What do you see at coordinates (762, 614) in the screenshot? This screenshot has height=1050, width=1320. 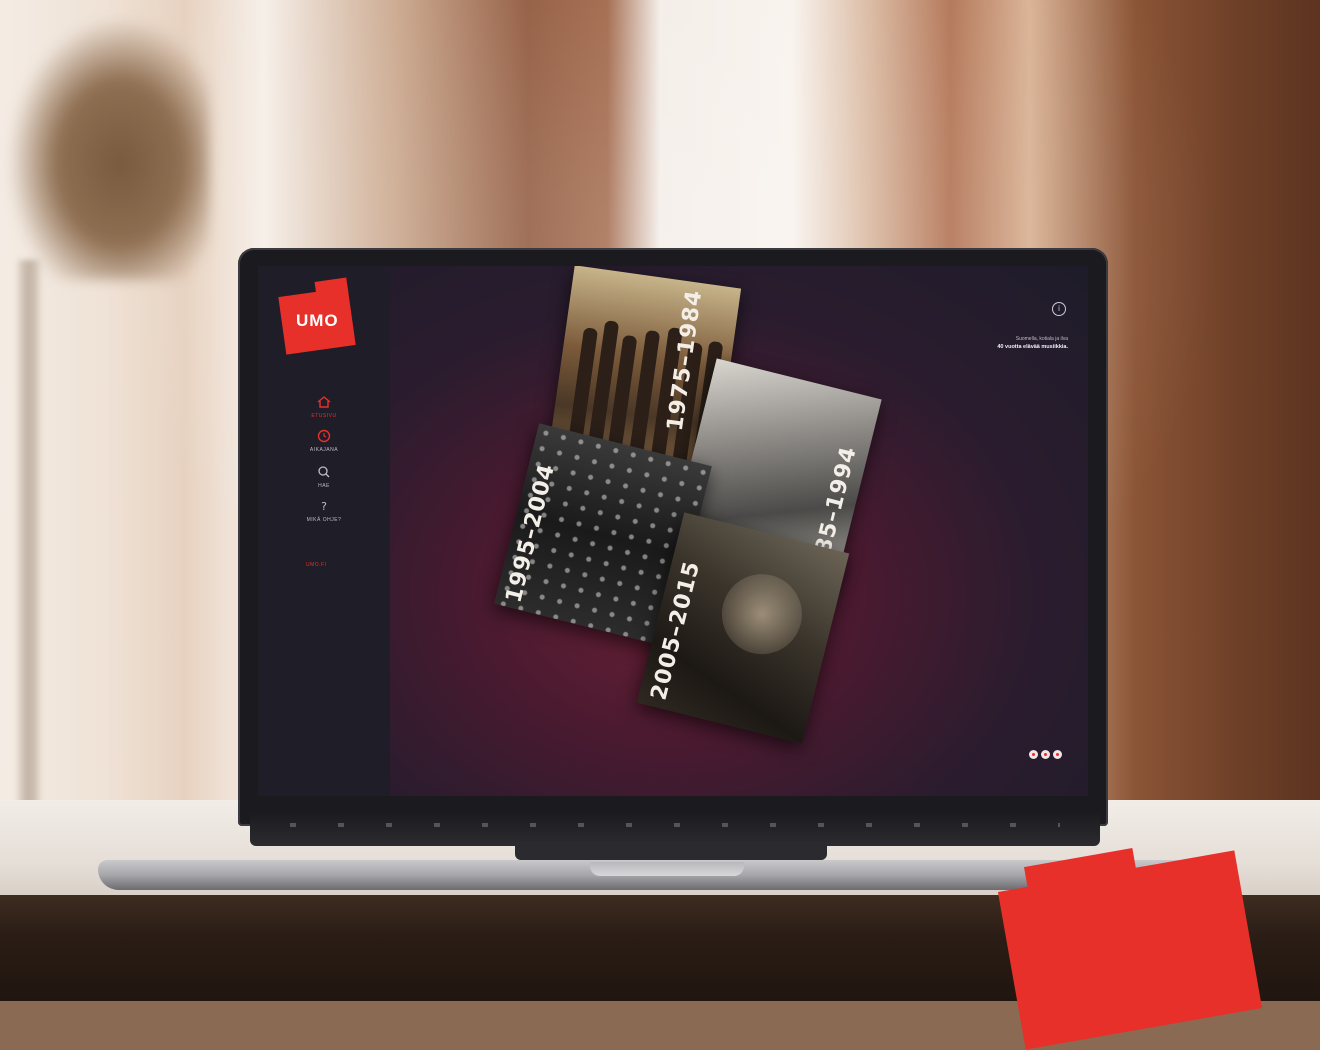 I see `stage-light` at bounding box center [762, 614].